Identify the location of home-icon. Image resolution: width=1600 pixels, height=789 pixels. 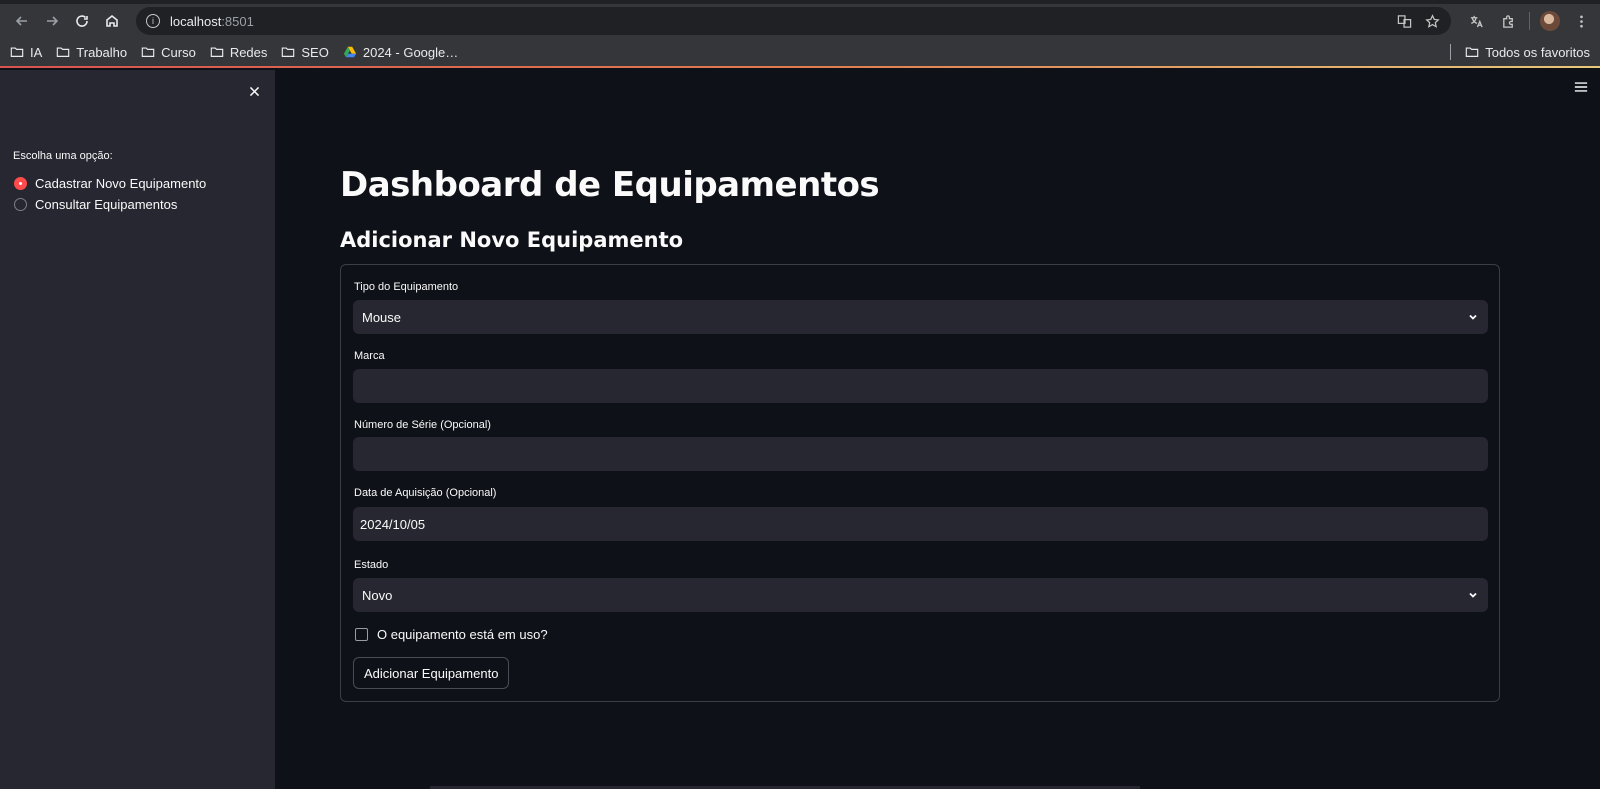
(112, 21).